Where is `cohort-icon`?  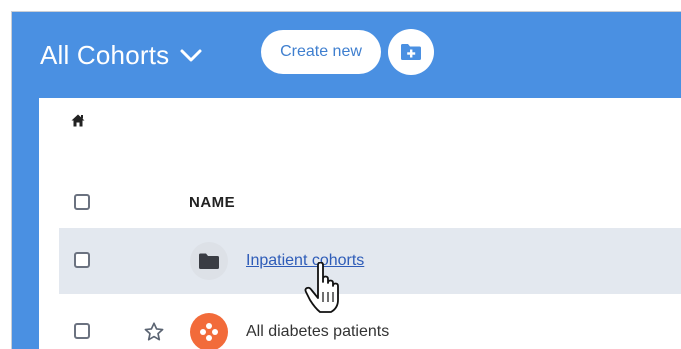
cohort-icon is located at coordinates (209, 331).